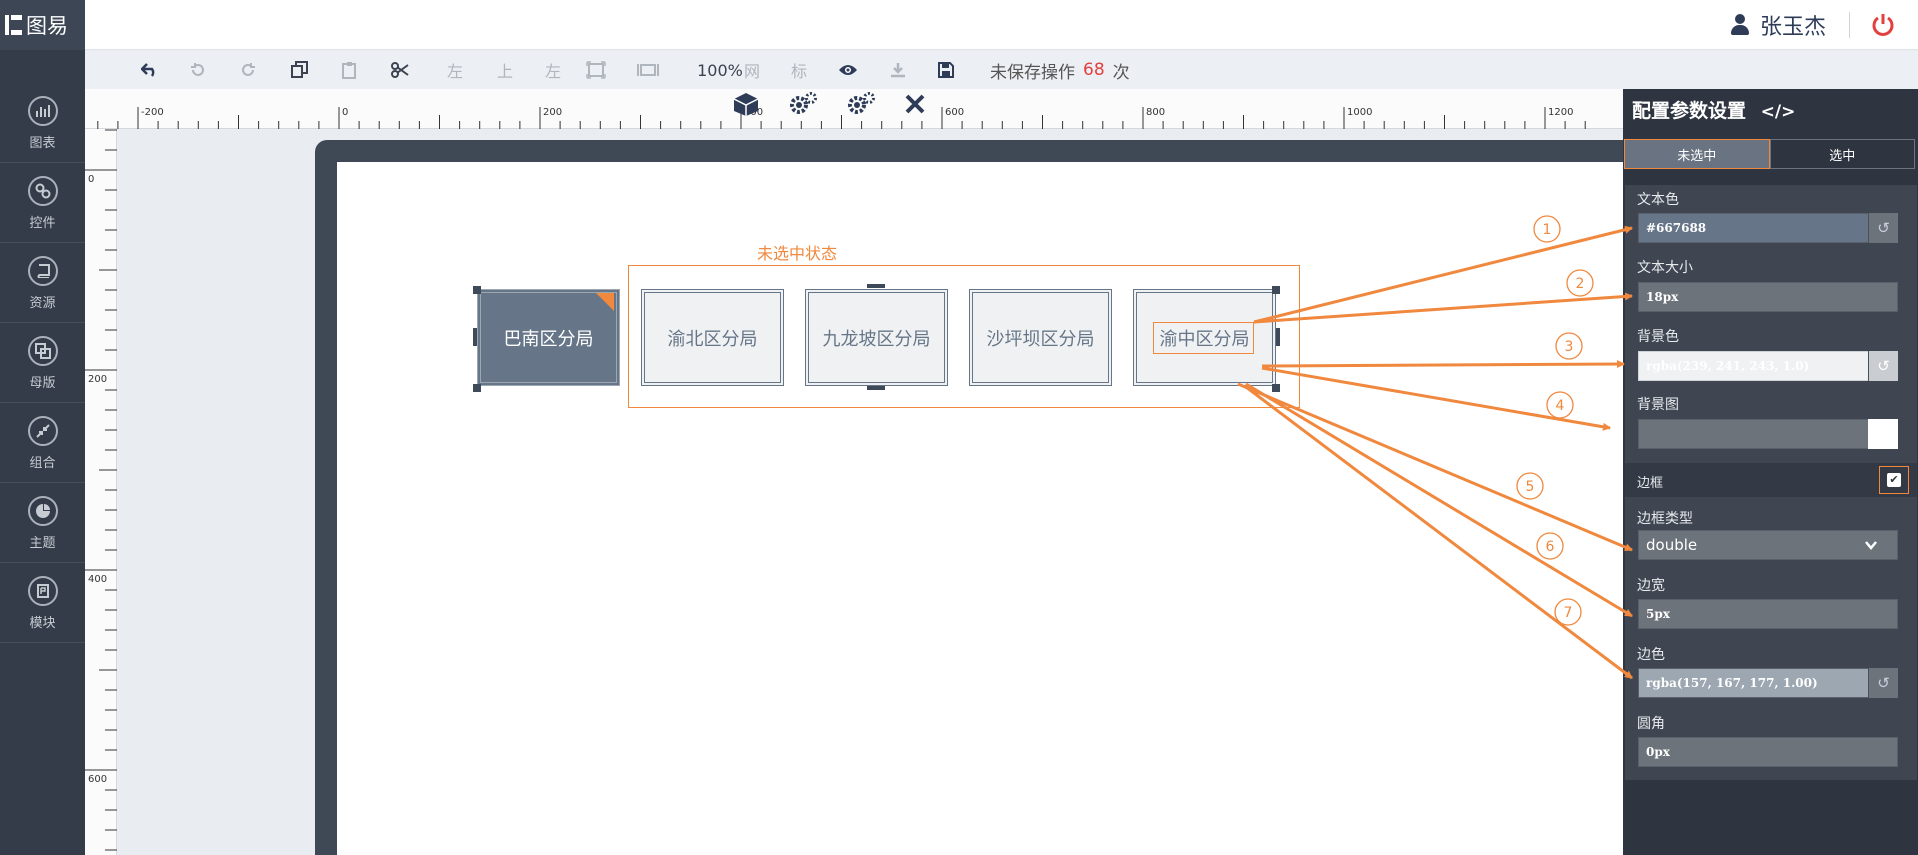 This screenshot has height=855, width=1918. Describe the element at coordinates (1883, 25) in the screenshot. I see `power-icon` at that location.